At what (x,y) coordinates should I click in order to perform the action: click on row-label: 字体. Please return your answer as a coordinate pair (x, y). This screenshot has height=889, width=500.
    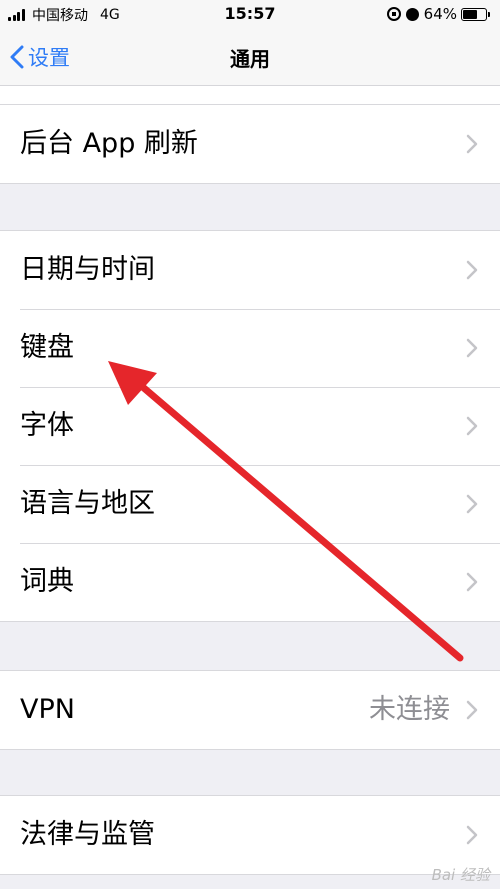
    Looking at the image, I should click on (47, 425).